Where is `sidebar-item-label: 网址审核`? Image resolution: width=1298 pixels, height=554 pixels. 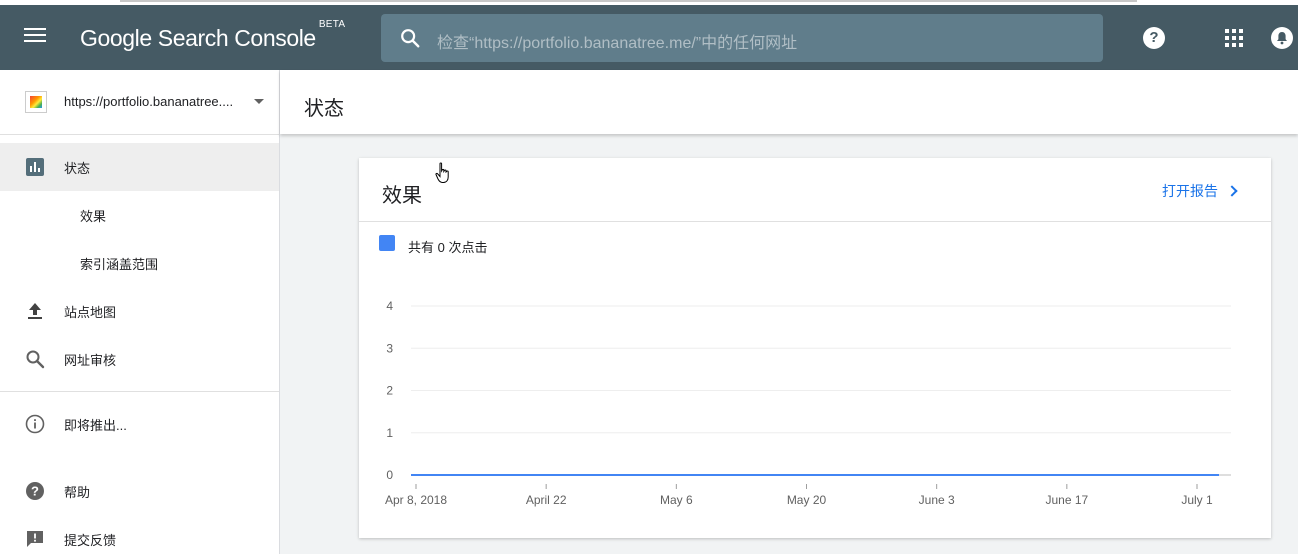
sidebar-item-label: 网址审核 is located at coordinates (90, 360).